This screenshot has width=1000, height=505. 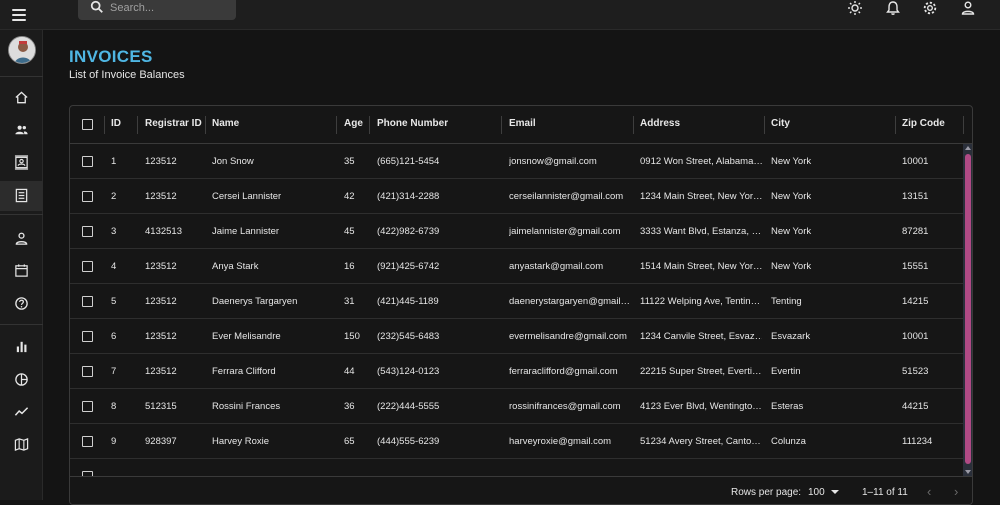 I want to click on line-chart-icon, so click(x=21, y=411).